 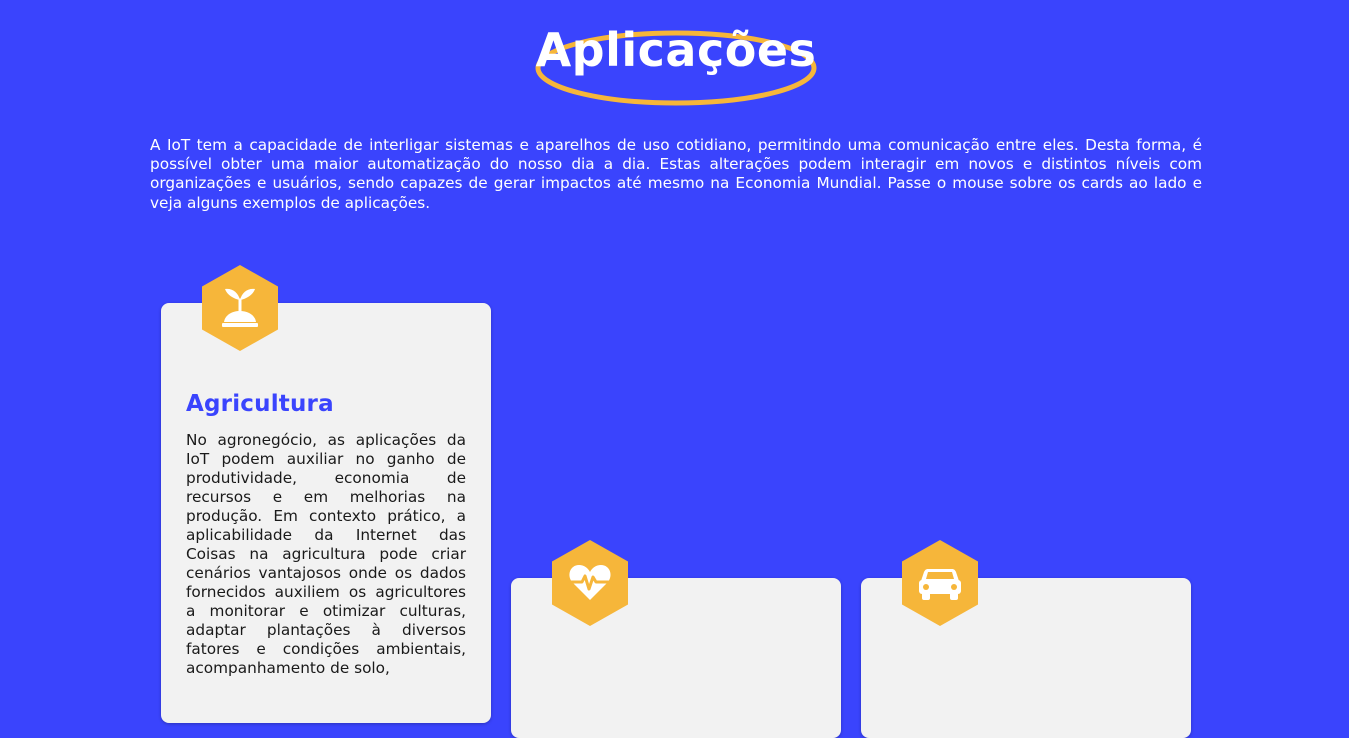 I want to click on heart-pulse-icon, so click(x=590, y=582).